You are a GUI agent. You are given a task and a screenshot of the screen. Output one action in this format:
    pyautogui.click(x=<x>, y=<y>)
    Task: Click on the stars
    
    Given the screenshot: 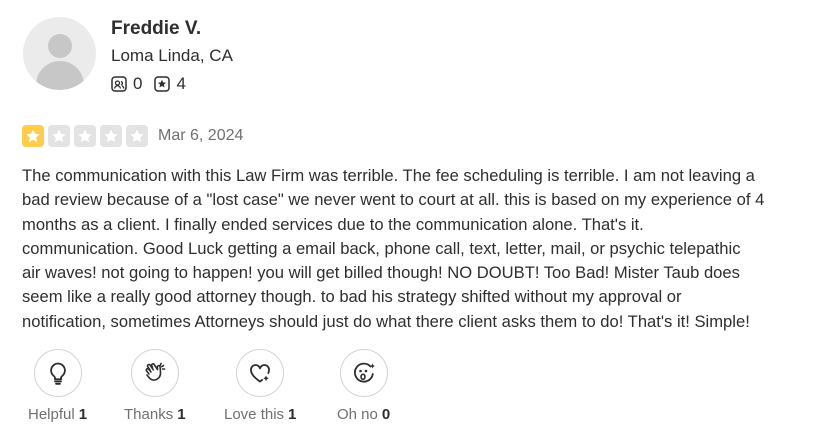 What is the action you would take?
    pyautogui.click(x=87, y=136)
    